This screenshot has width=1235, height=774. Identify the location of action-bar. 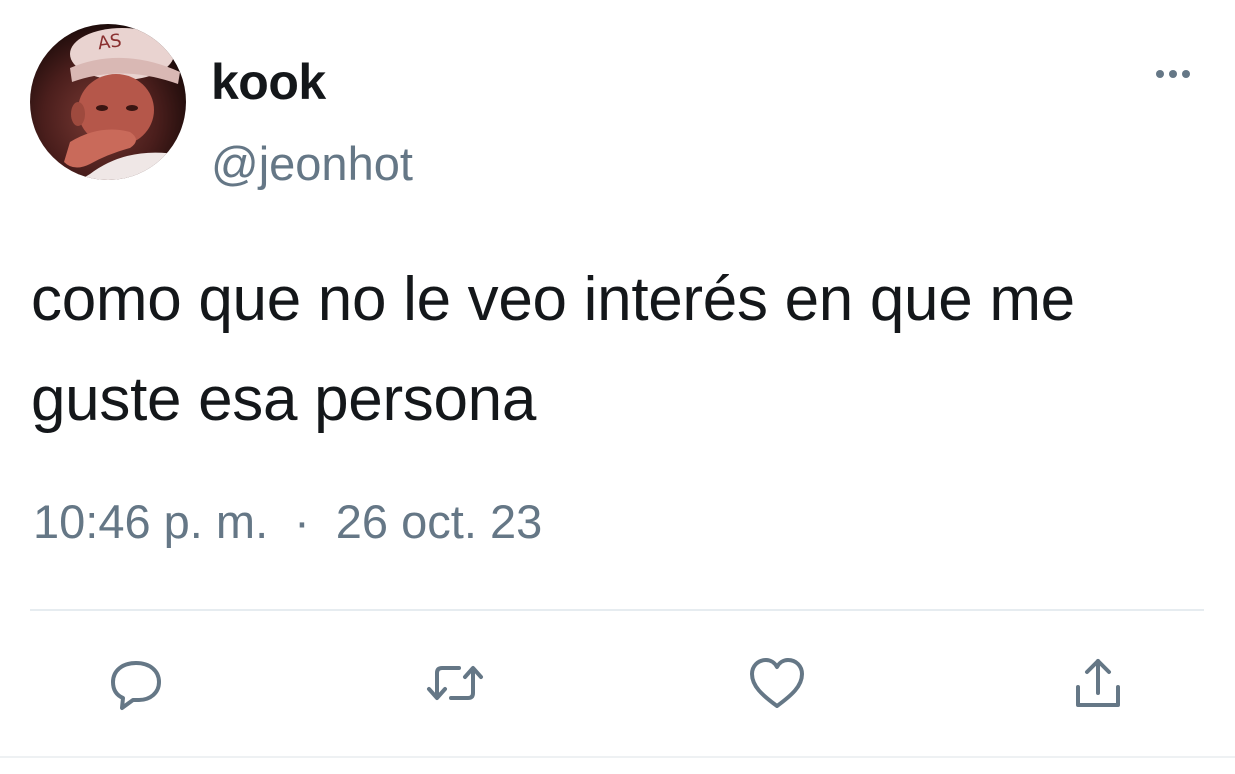
(617, 683).